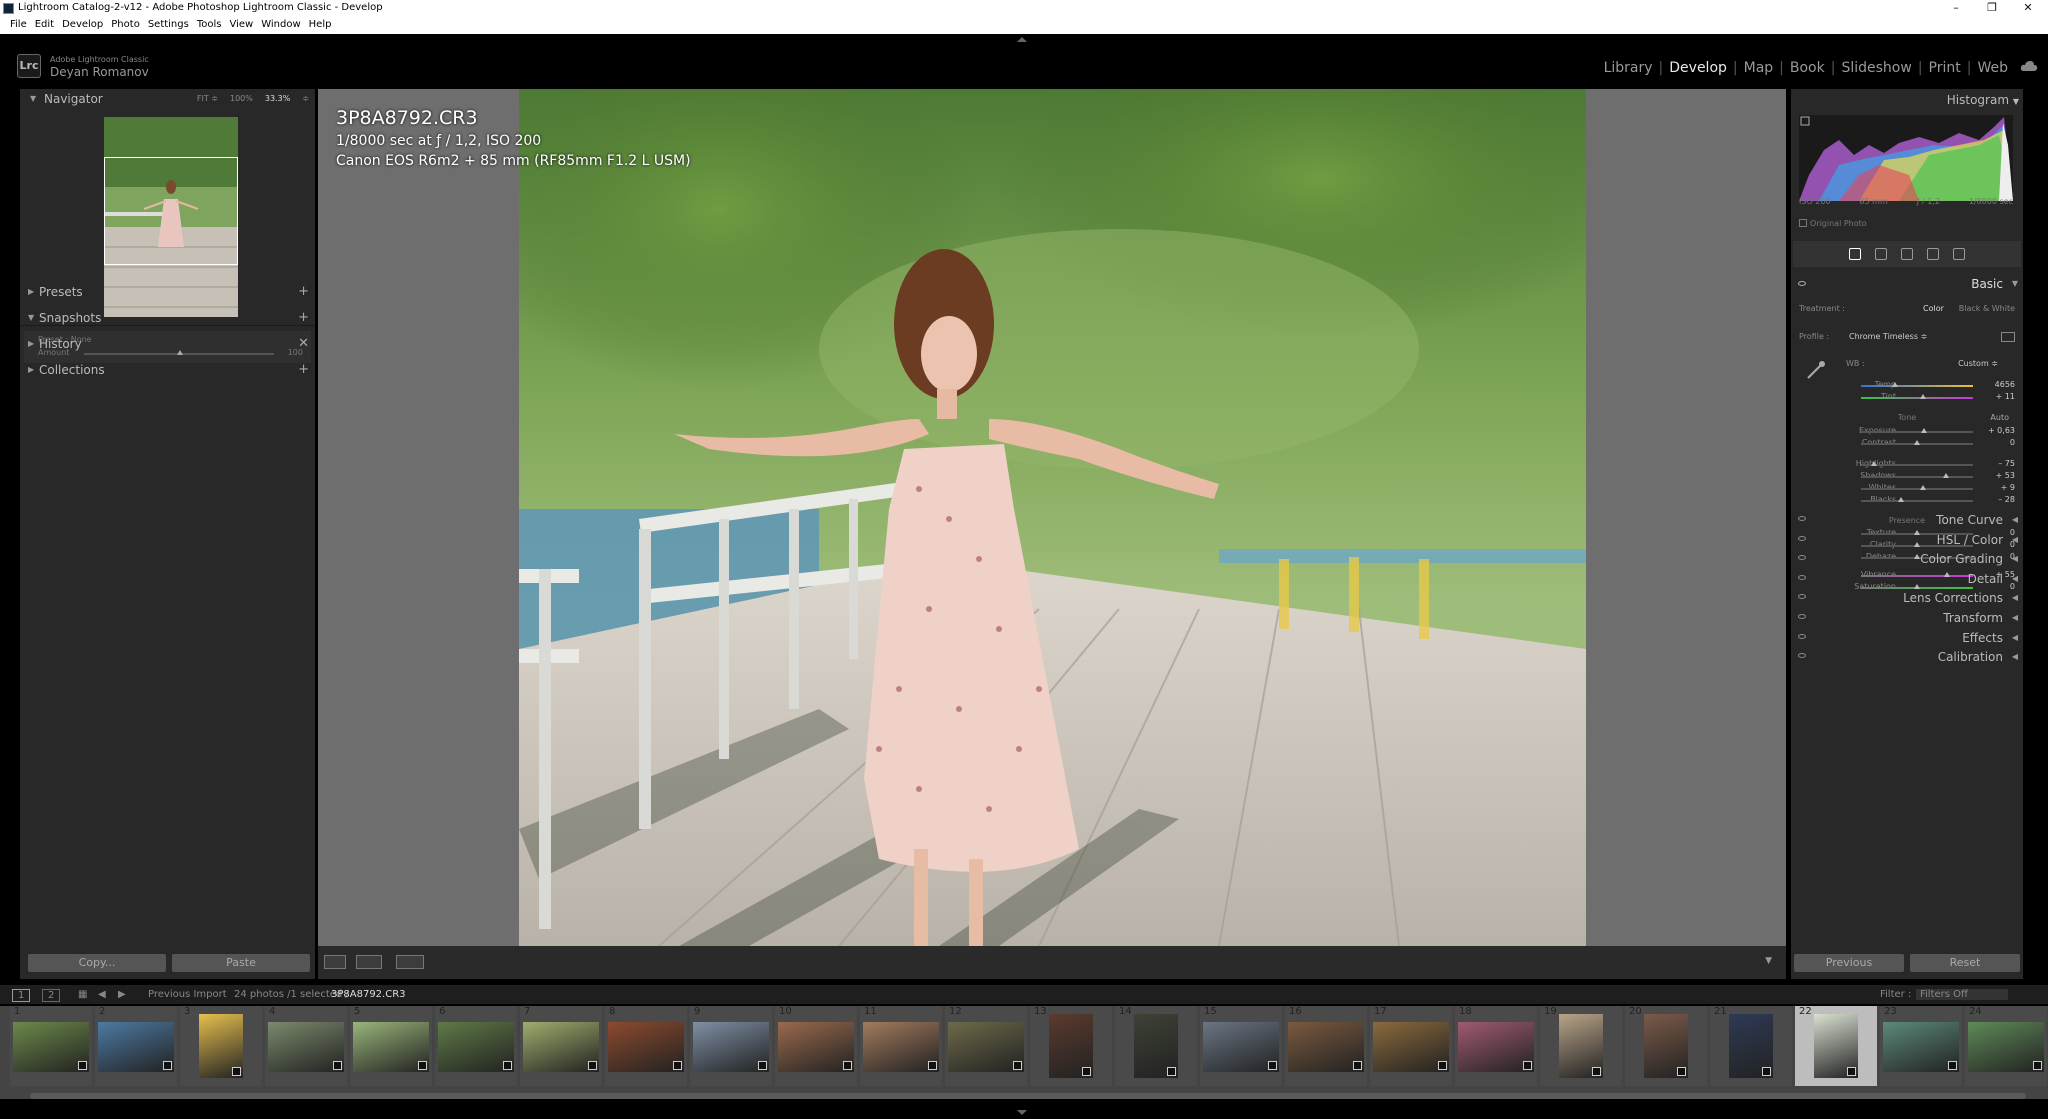  What do you see at coordinates (1933, 254) in the screenshot?
I see `red-eye-icon` at bounding box center [1933, 254].